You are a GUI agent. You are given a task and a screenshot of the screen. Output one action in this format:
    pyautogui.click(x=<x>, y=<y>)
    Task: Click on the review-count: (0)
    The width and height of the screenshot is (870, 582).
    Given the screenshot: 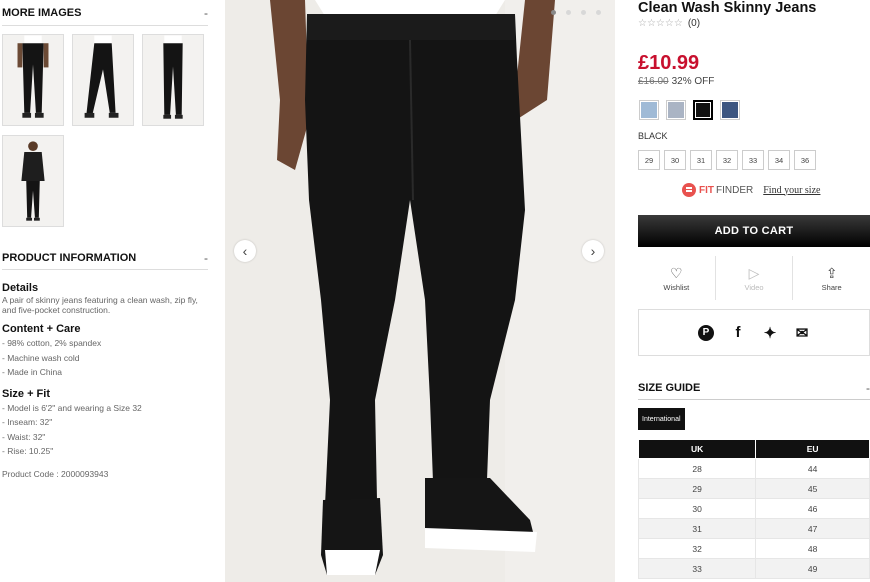 What is the action you would take?
    pyautogui.click(x=694, y=23)
    